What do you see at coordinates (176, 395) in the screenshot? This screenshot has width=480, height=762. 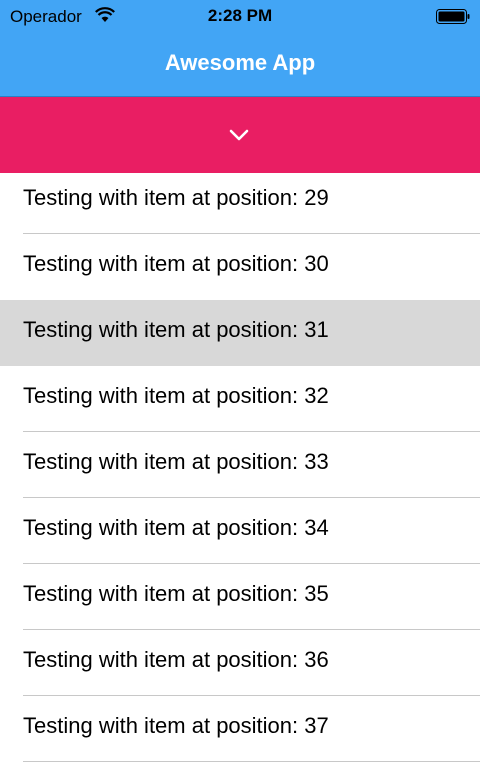 I see `list-item-label: Testing with item at position: 32` at bounding box center [176, 395].